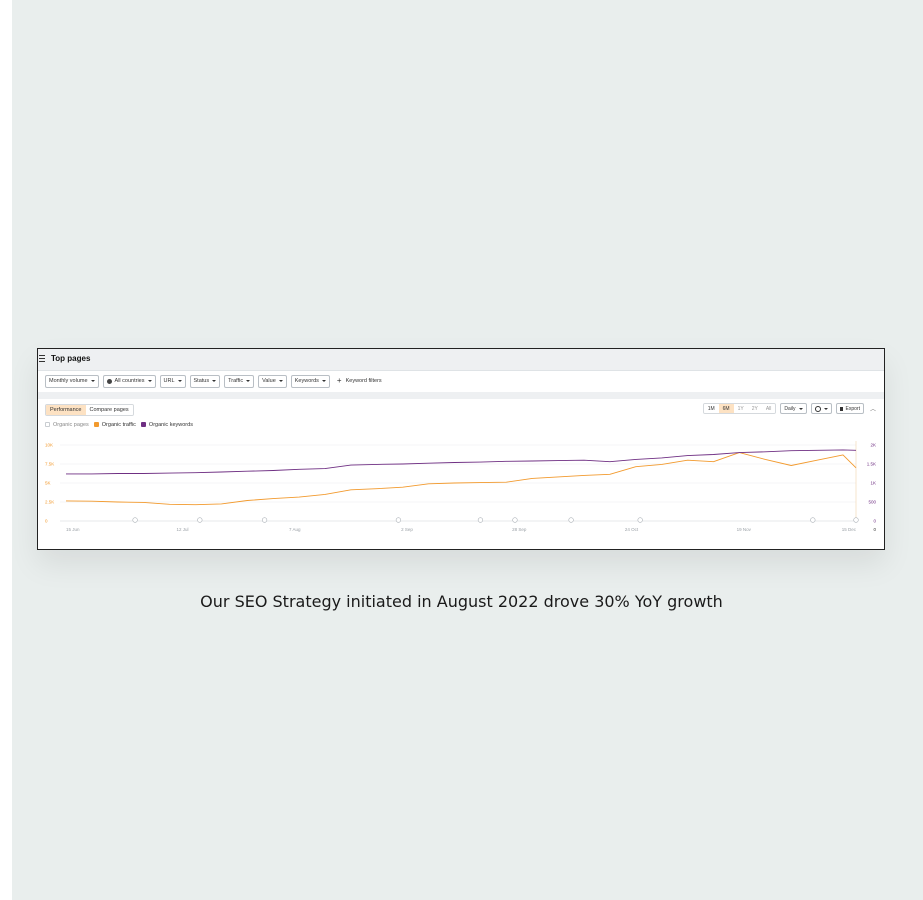 The width and height of the screenshot is (923, 900). I want to click on keywords-dropdown: Keywords, so click(310, 381).